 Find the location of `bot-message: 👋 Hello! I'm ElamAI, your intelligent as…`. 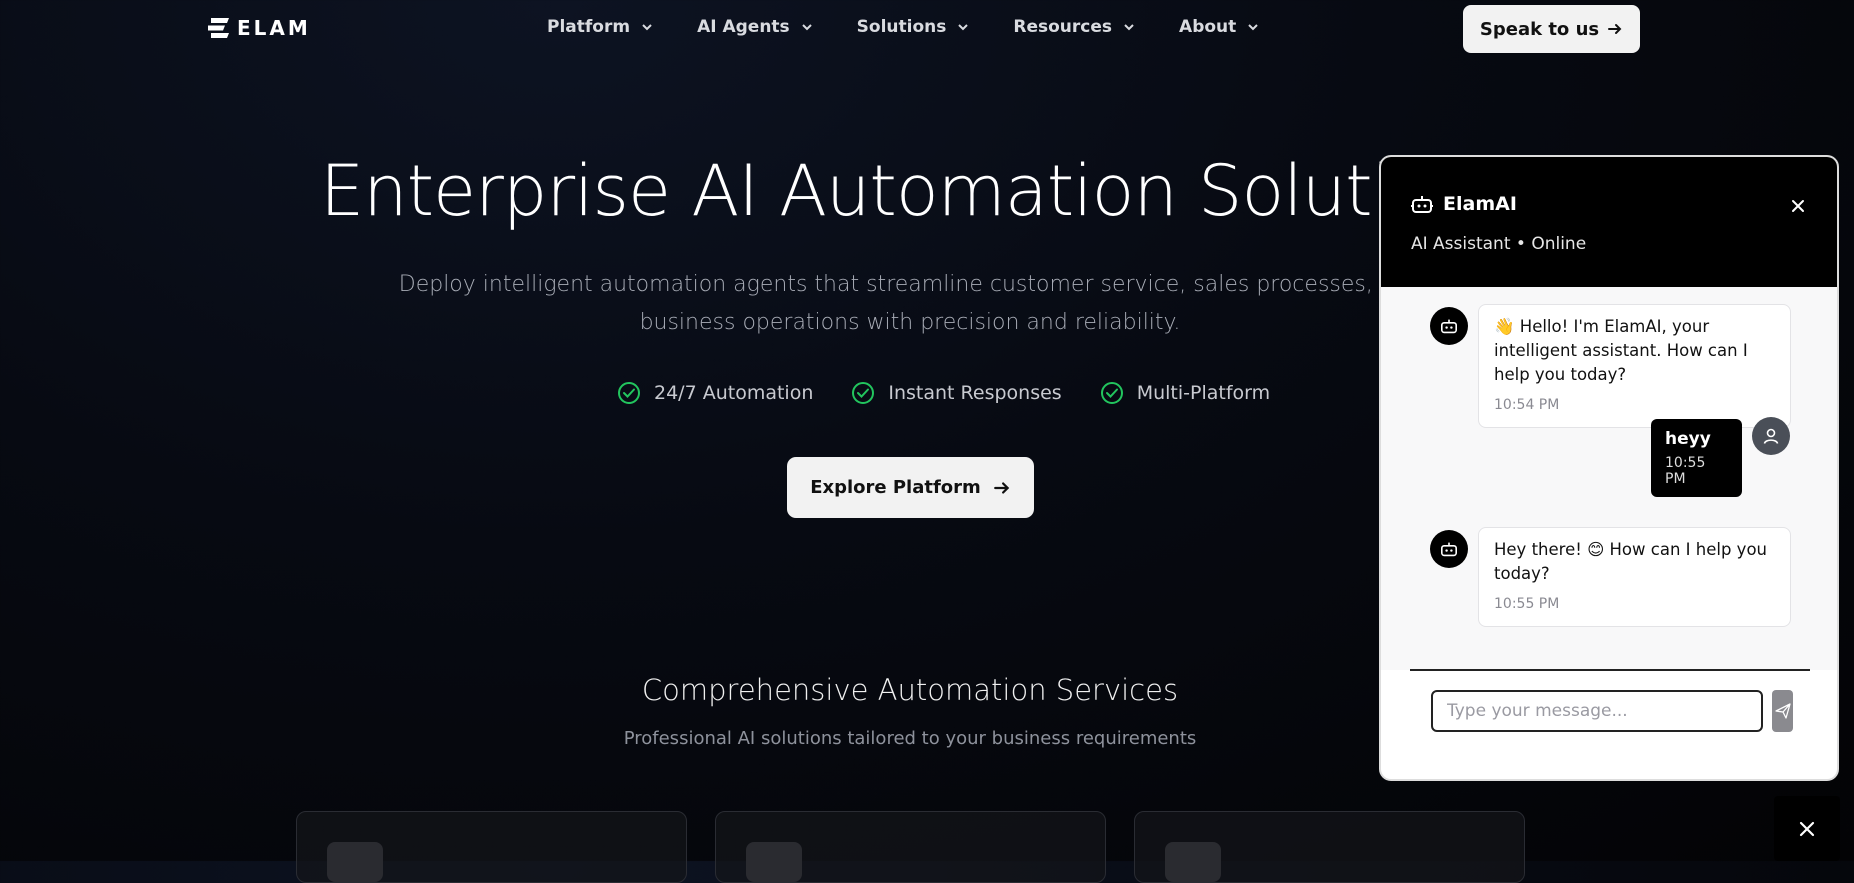

bot-message: 👋 Hello! I'm ElamAI, your intelligent as… is located at coordinates (1634, 366).